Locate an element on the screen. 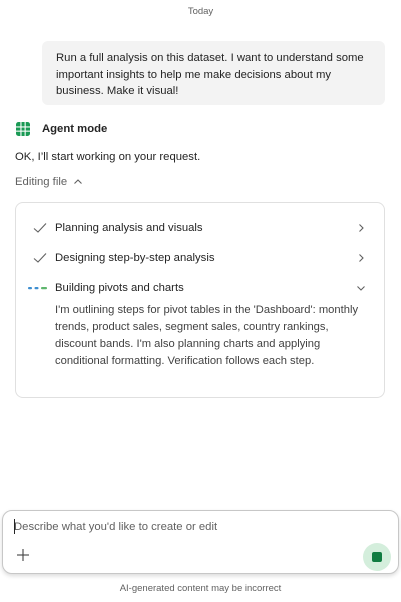 The height and width of the screenshot is (602, 401). progress-step-planning: Planning analysis and visuals is located at coordinates (200, 228).